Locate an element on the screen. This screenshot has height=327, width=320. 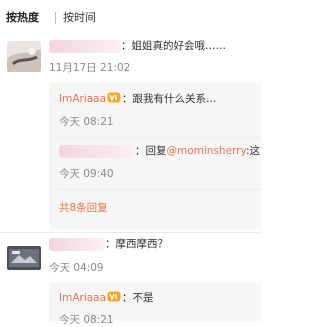
view-all-replies-link: 共8条回复 is located at coordinates (83, 208).